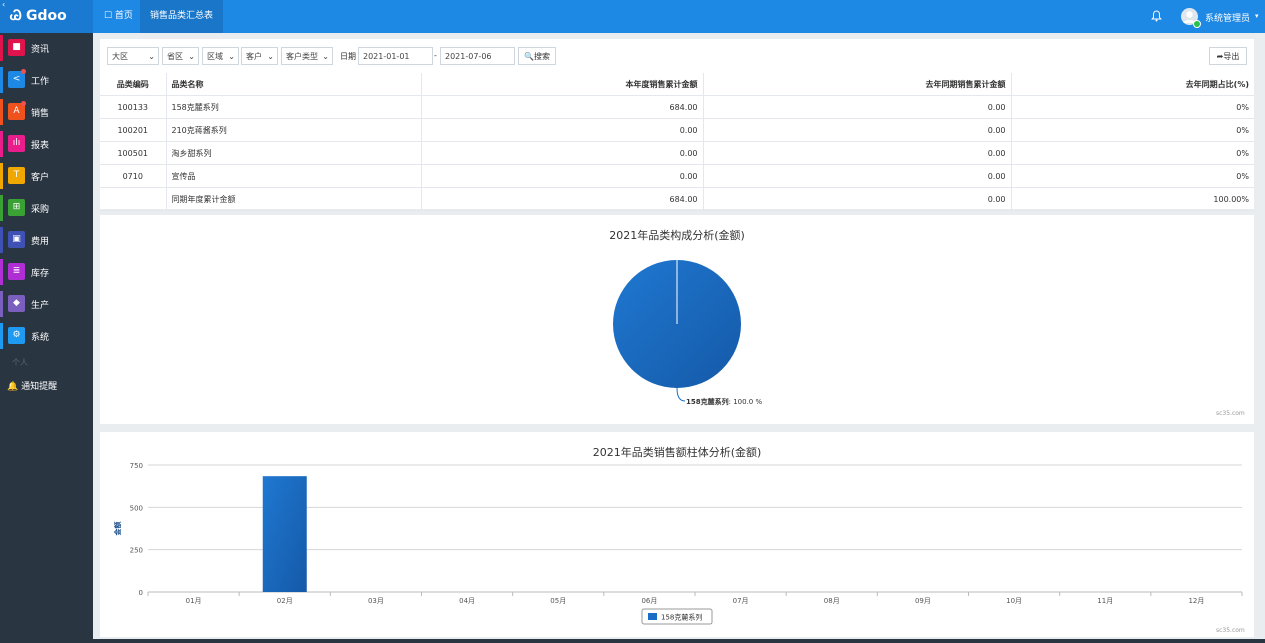 This screenshot has height=643, width=1265. What do you see at coordinates (307, 56) in the screenshot?
I see `filter-customer-type-select: 客户类型 ⌄` at bounding box center [307, 56].